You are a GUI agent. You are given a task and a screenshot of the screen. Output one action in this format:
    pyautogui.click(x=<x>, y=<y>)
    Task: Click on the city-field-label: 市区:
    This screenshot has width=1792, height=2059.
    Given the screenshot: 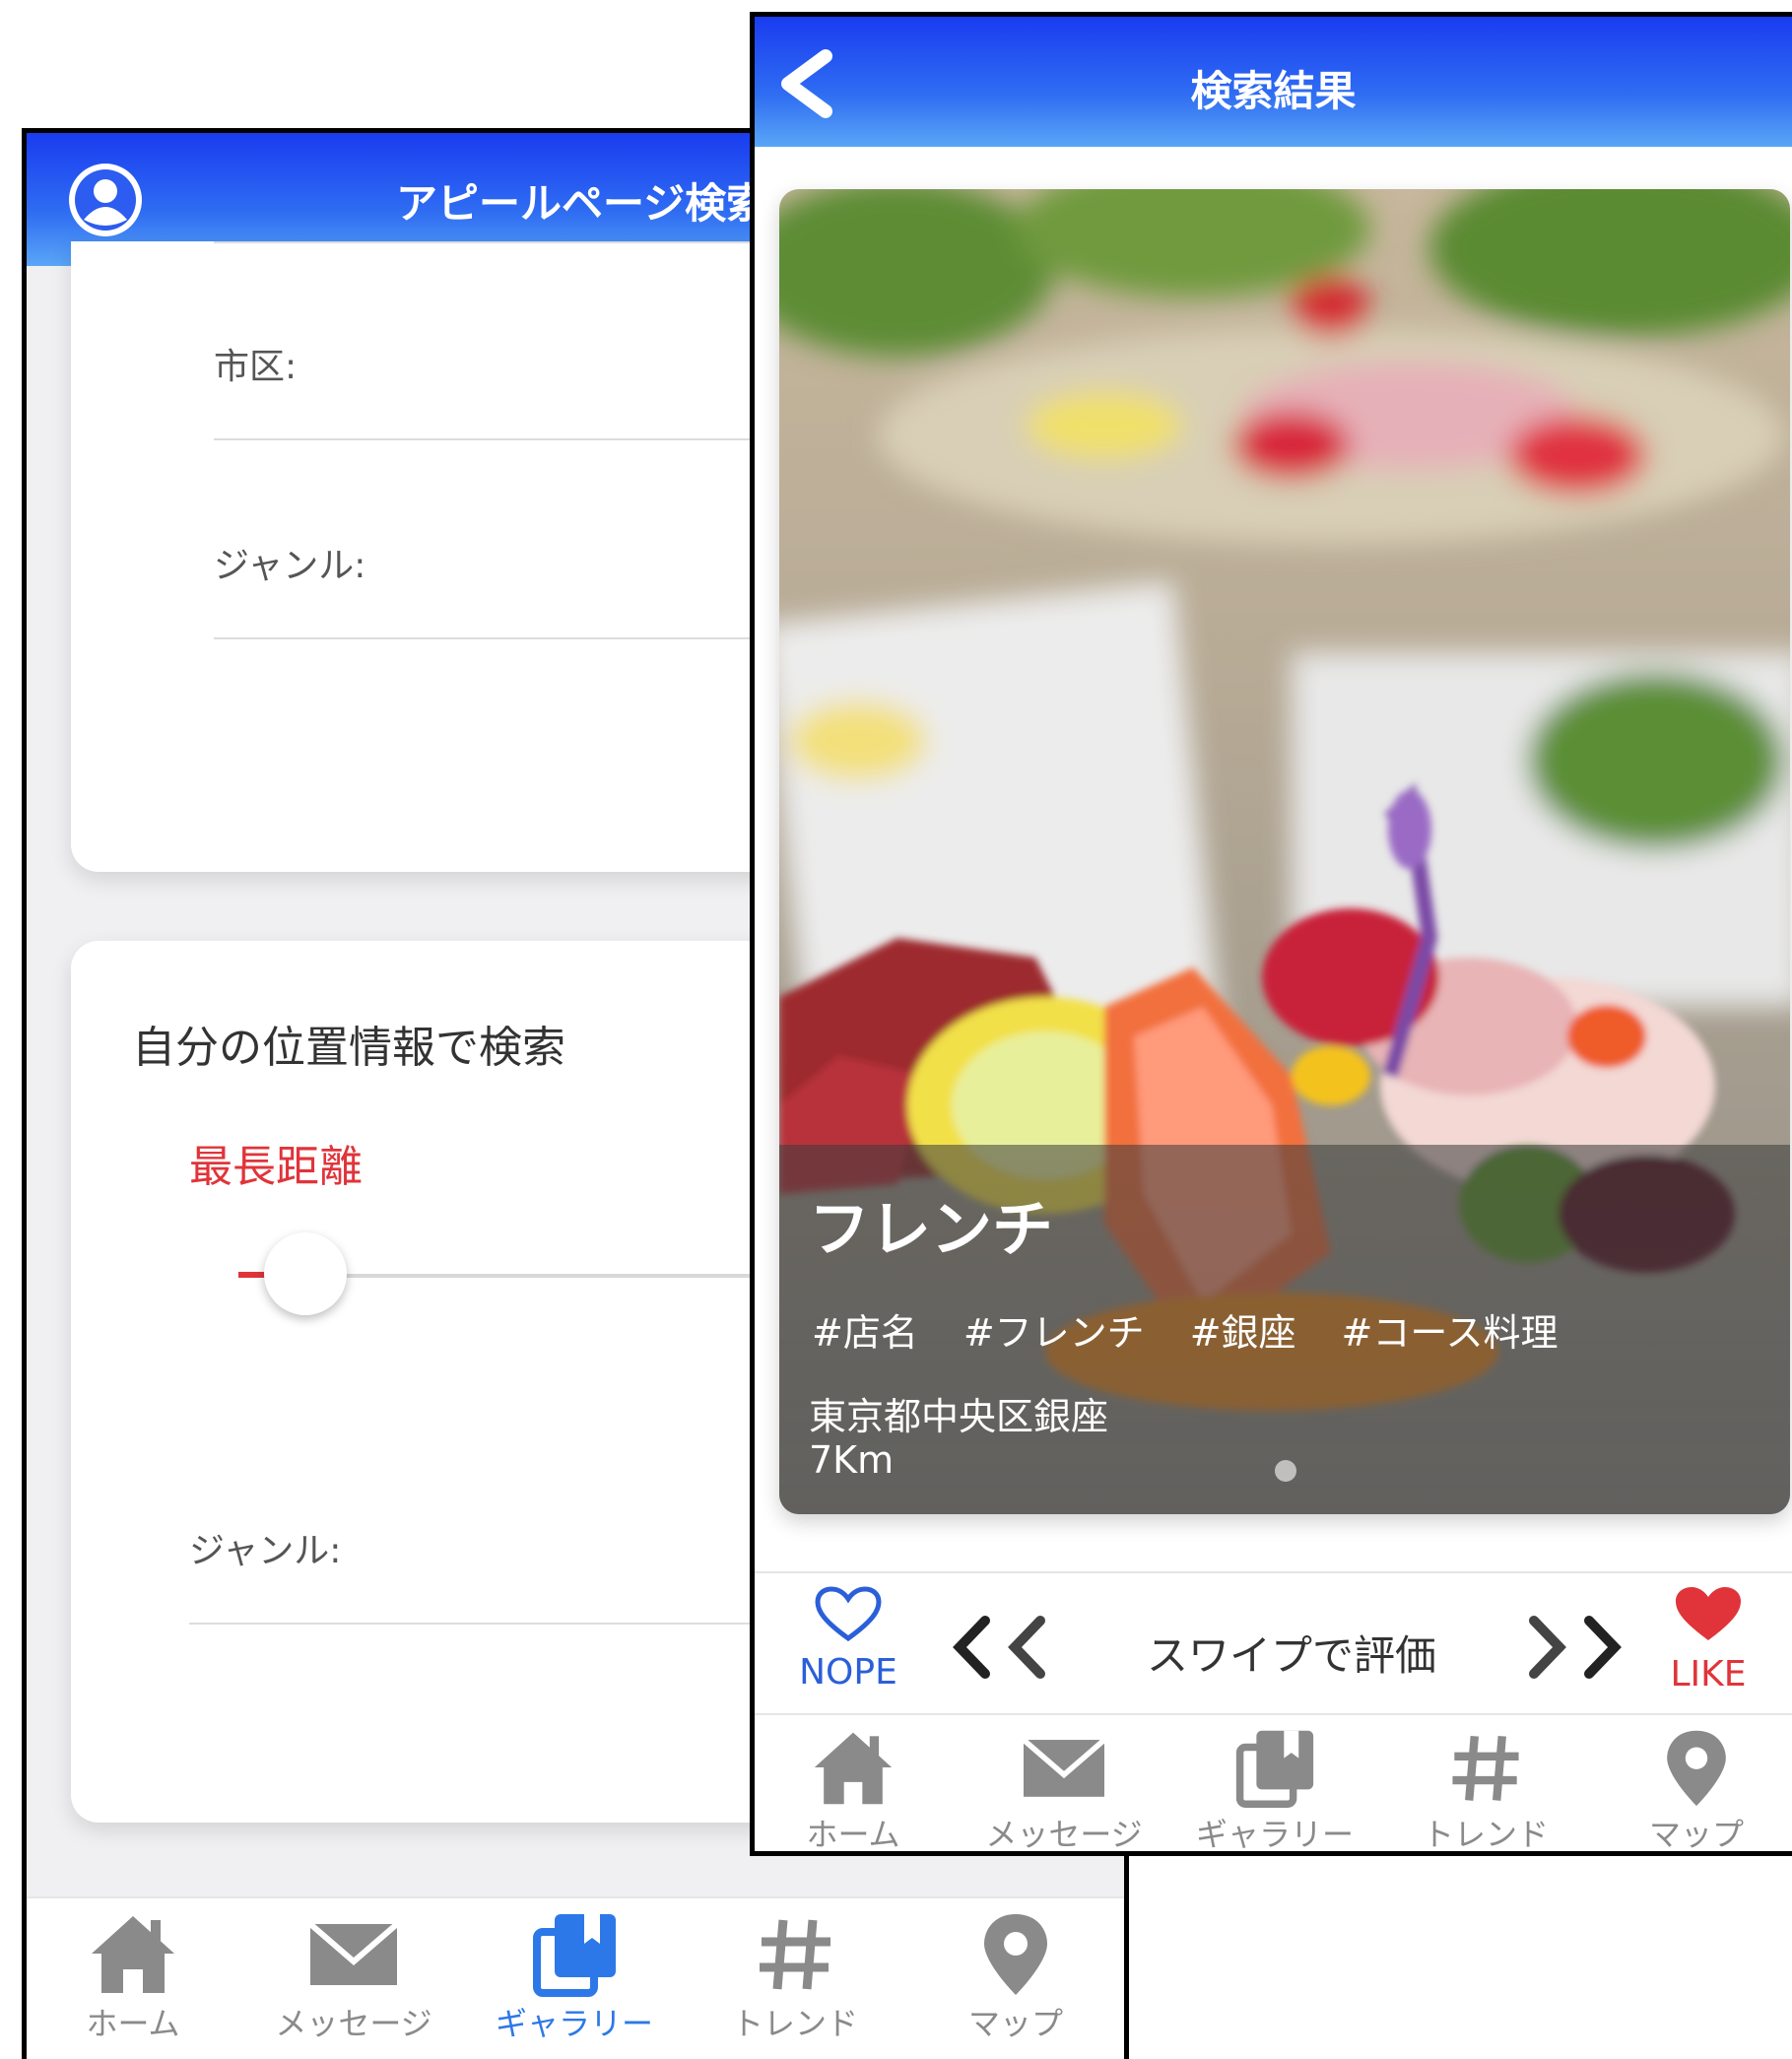 What is the action you would take?
    pyautogui.click(x=256, y=367)
    